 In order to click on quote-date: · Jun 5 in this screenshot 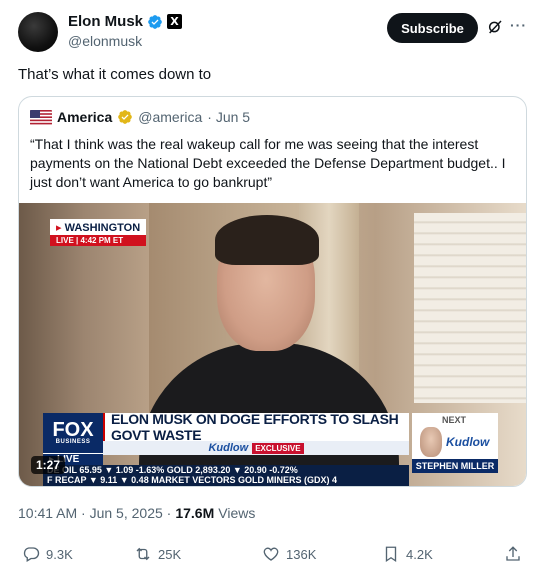, I will do `click(228, 117)`.